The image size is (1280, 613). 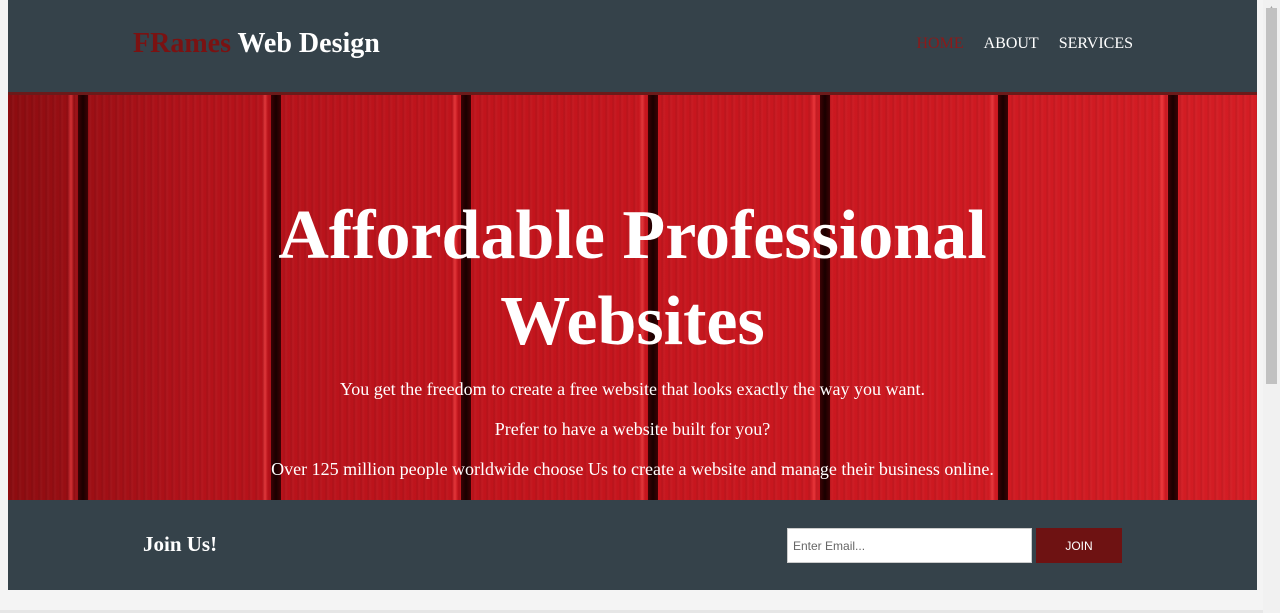 What do you see at coordinates (1271, 196) in the screenshot?
I see `scrollbar-thumb` at bounding box center [1271, 196].